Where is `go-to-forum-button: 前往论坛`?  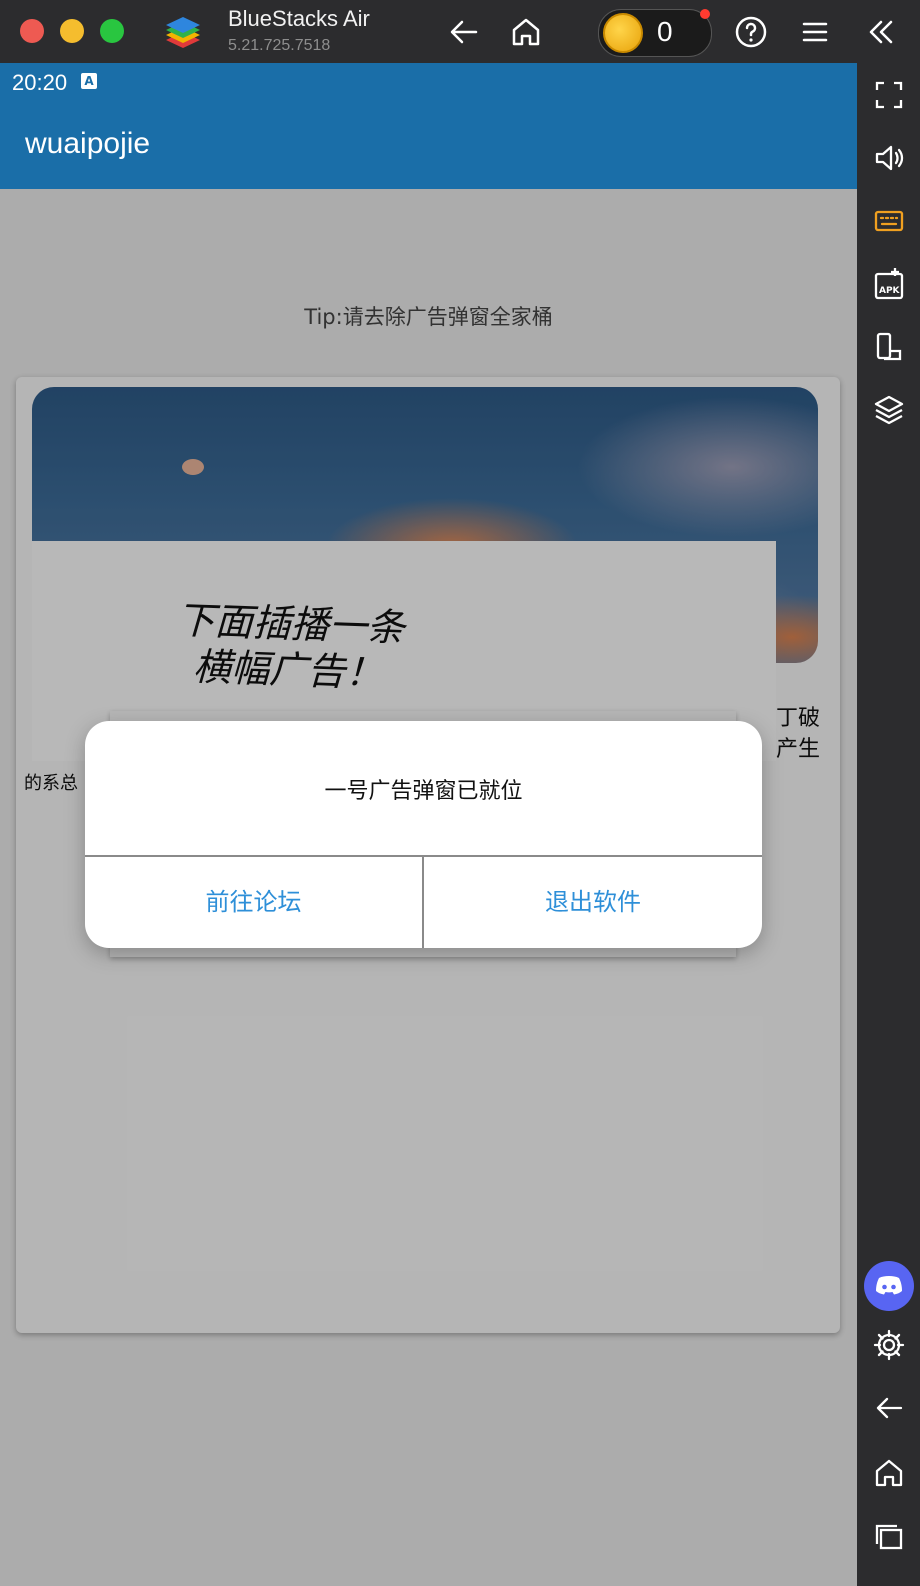 go-to-forum-button: 前往论坛 is located at coordinates (253, 902).